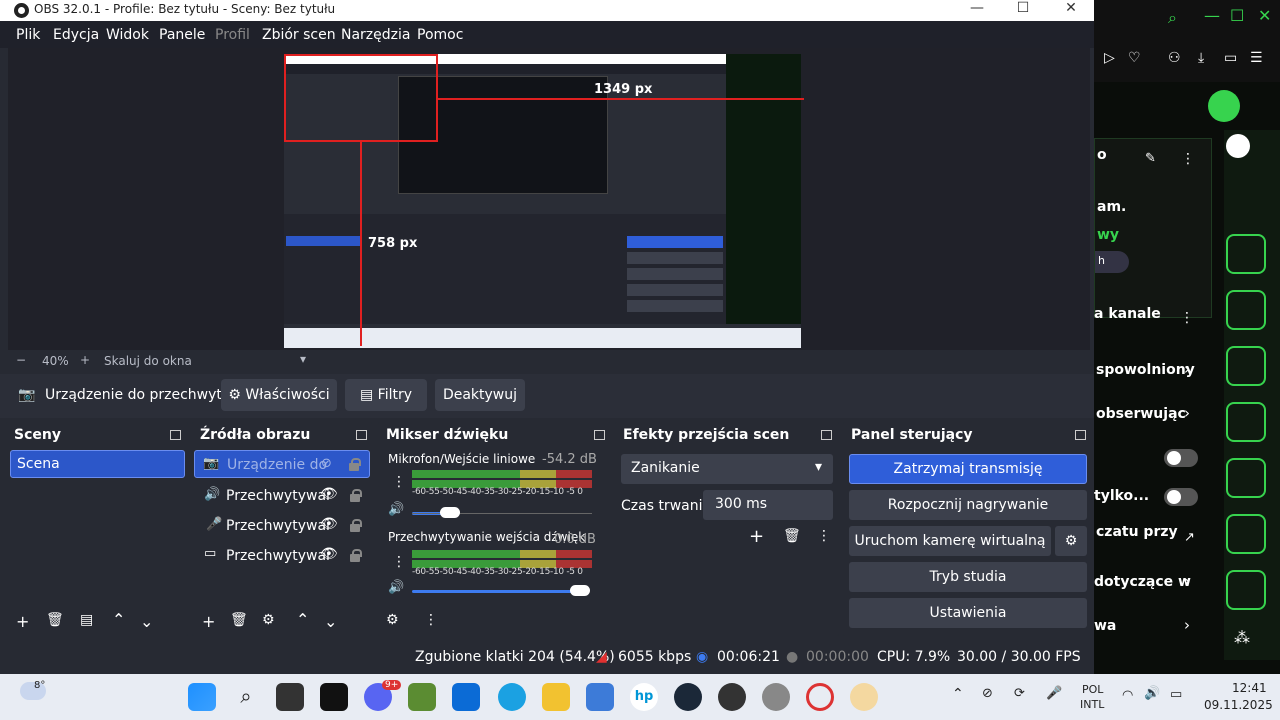 The height and width of the screenshot is (720, 1280). What do you see at coordinates (756, 536) in the screenshot?
I see `add-transition-button: +` at bounding box center [756, 536].